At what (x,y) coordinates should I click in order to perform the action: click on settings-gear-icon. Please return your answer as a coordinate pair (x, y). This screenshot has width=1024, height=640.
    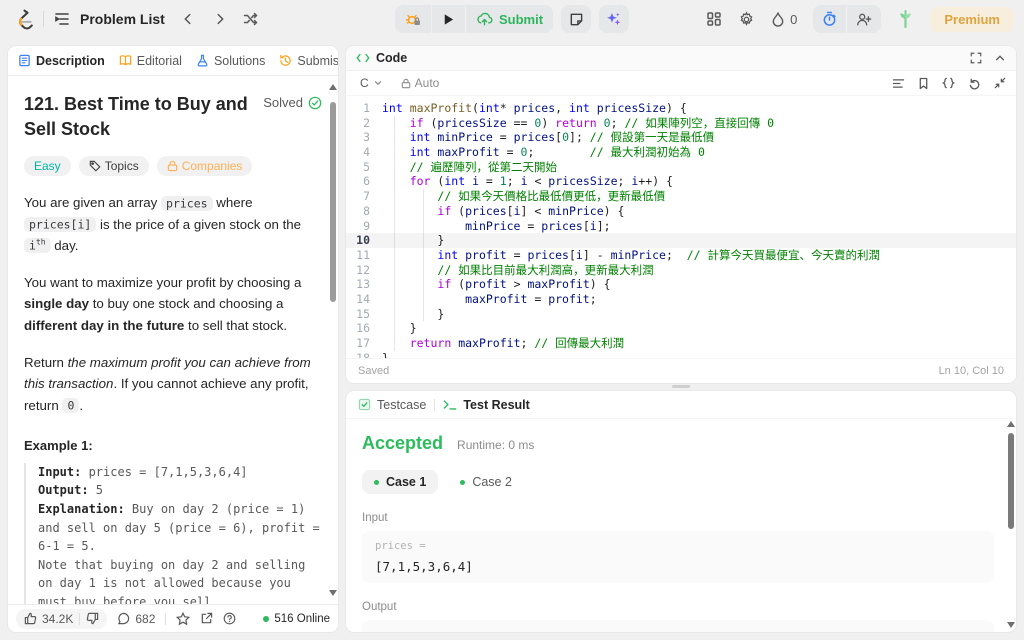
    Looking at the image, I should click on (746, 19).